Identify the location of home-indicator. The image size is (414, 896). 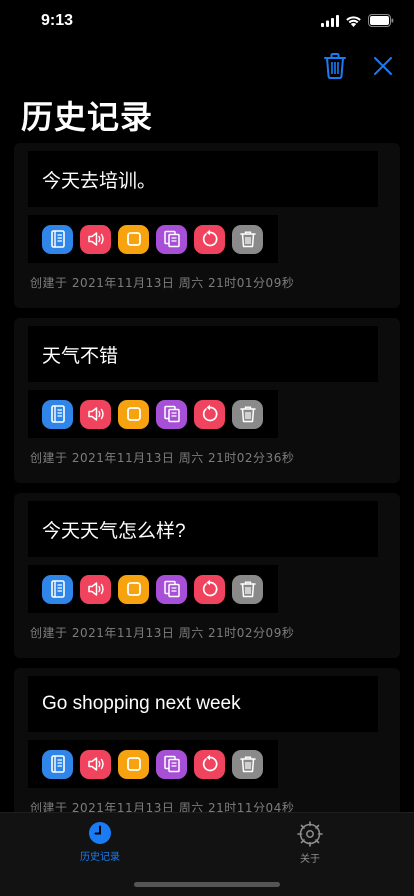
(207, 884).